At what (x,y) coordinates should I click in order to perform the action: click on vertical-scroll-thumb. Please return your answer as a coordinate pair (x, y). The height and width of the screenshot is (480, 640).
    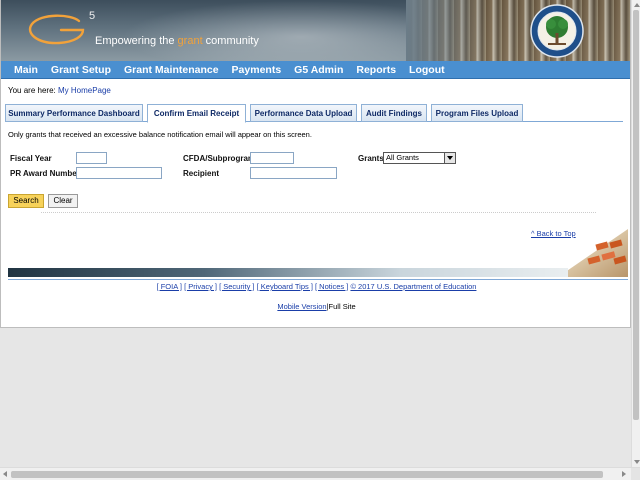
    Looking at the image, I should click on (636, 215).